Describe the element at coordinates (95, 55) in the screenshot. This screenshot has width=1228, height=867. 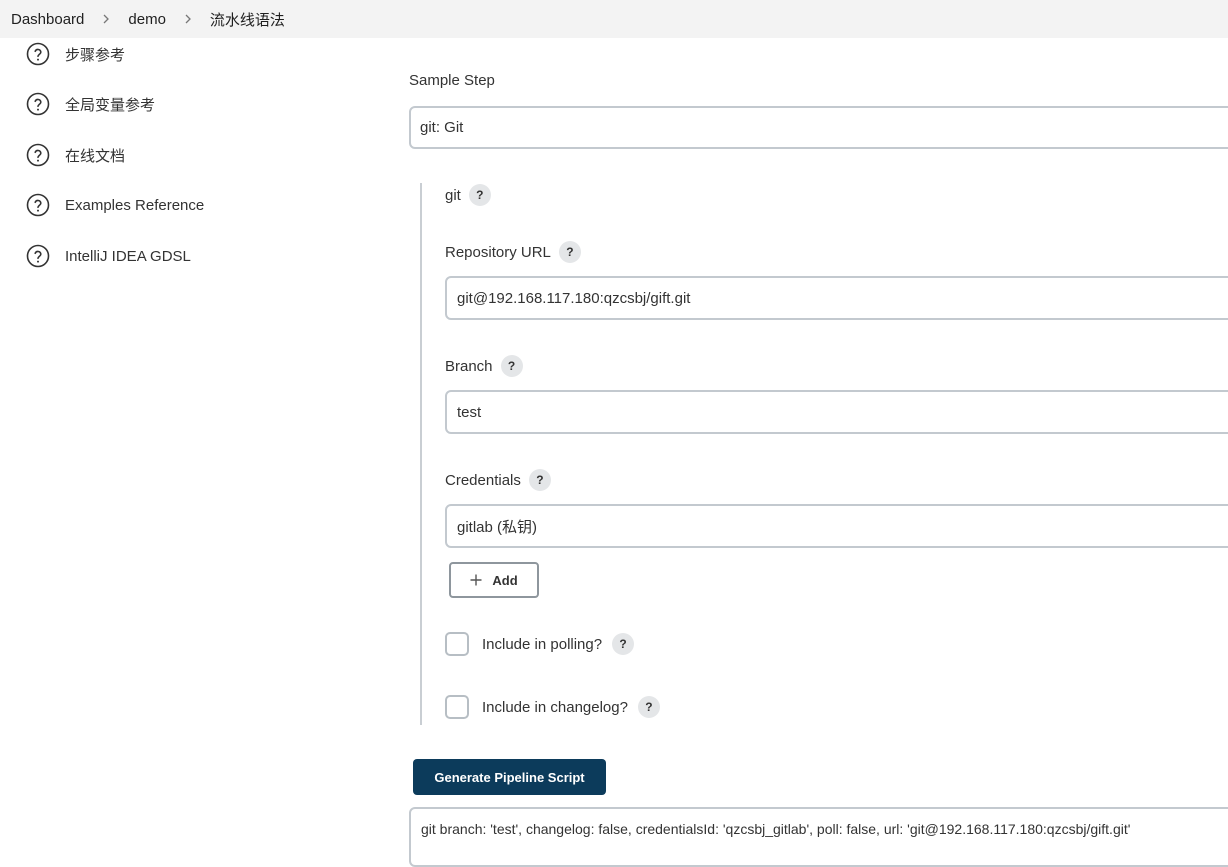
I see `sidebar-item-label: 步骤参考` at that location.